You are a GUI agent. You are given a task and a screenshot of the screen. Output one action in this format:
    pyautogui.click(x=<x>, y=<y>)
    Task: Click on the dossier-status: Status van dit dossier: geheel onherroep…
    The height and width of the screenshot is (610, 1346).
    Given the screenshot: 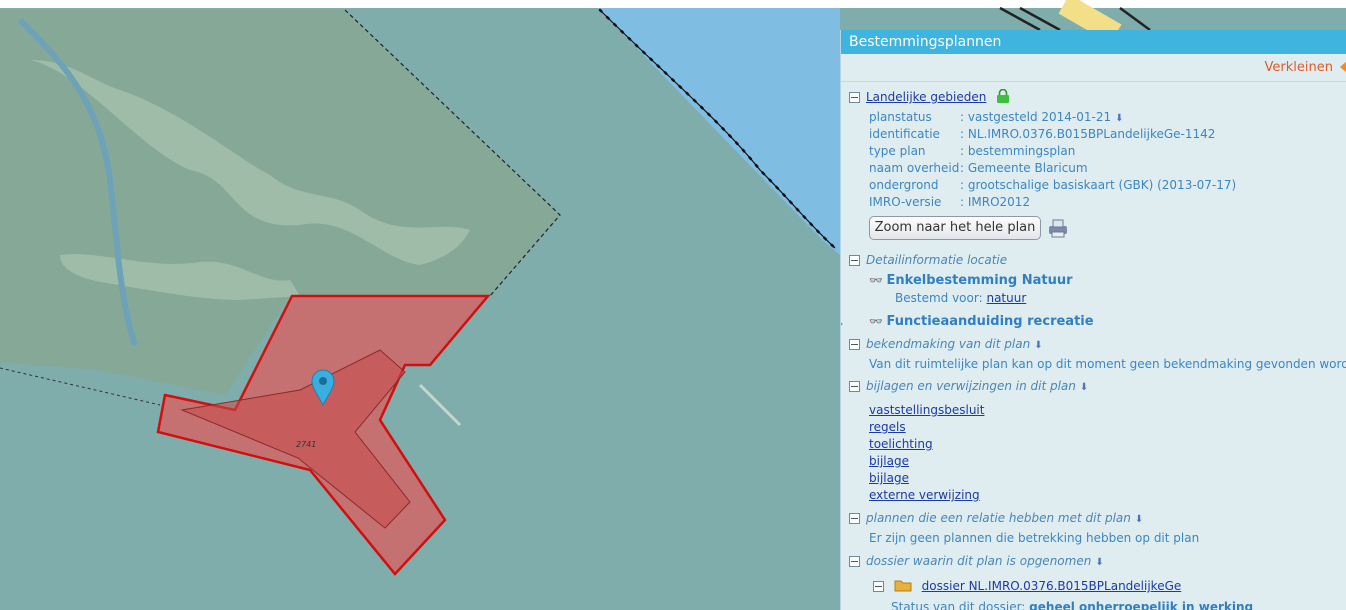 What is the action you would take?
    pyautogui.click(x=1072, y=605)
    